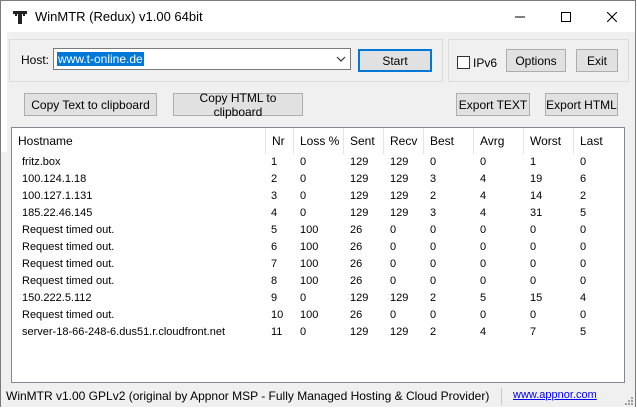  Describe the element at coordinates (274, 196) in the screenshot. I see `cell-nr: 3` at that location.